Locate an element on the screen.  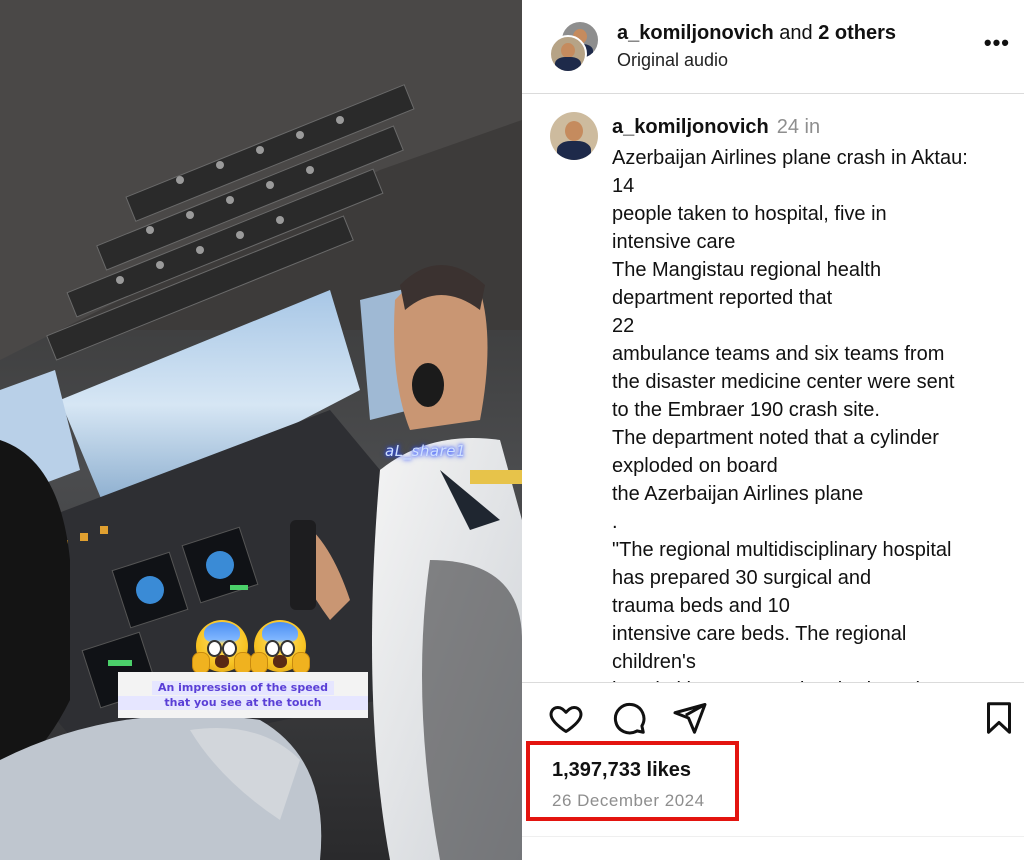
video-watermark: aL_share1 is located at coordinates (426, 451).